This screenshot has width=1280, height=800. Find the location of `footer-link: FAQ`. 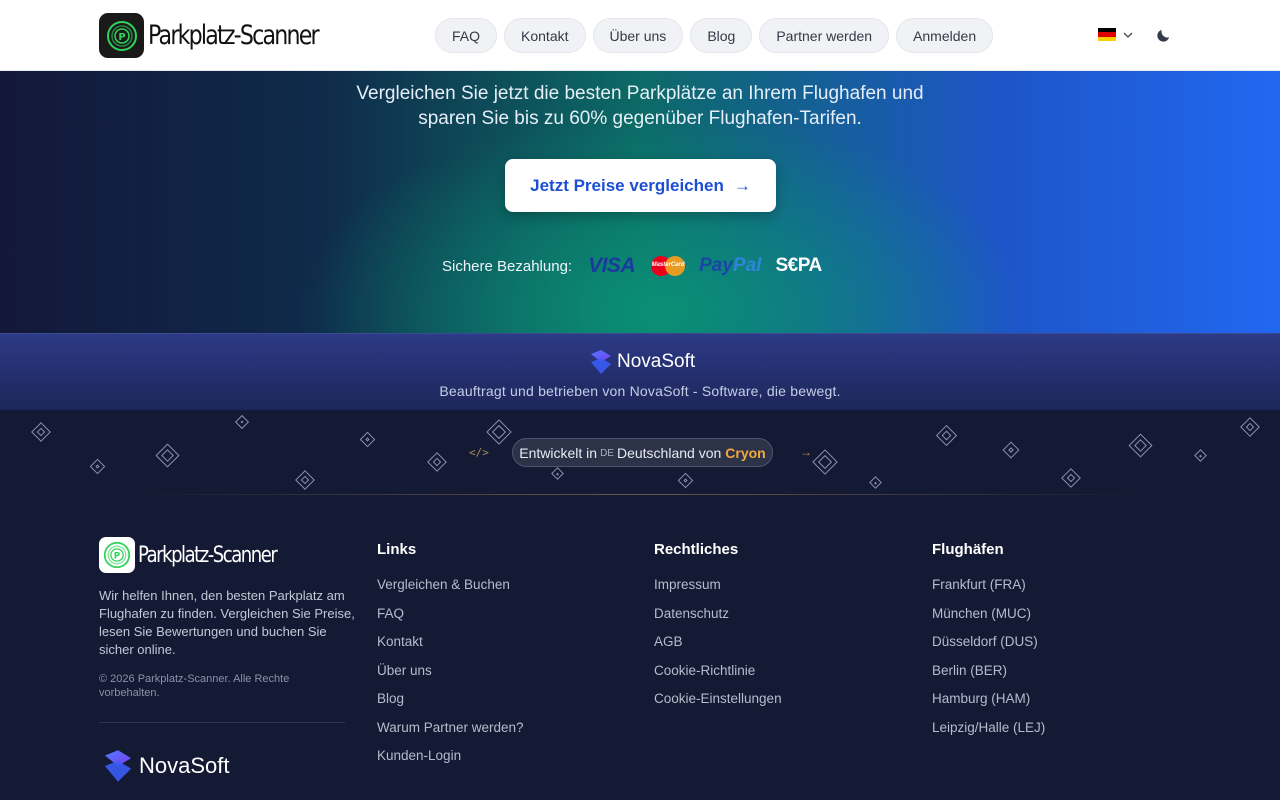

footer-link: FAQ is located at coordinates (450, 620).